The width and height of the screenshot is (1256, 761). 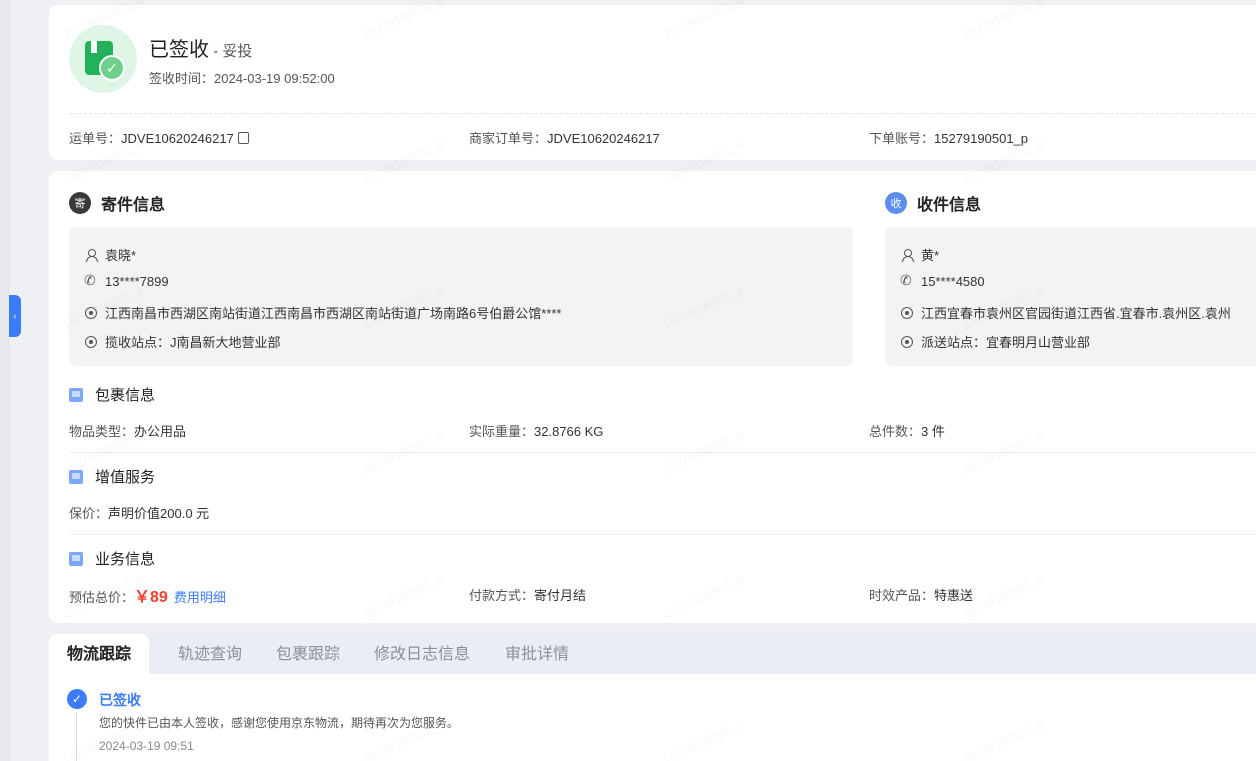 What do you see at coordinates (502, 595) in the screenshot?
I see `payment-label: 付款方式：` at bounding box center [502, 595].